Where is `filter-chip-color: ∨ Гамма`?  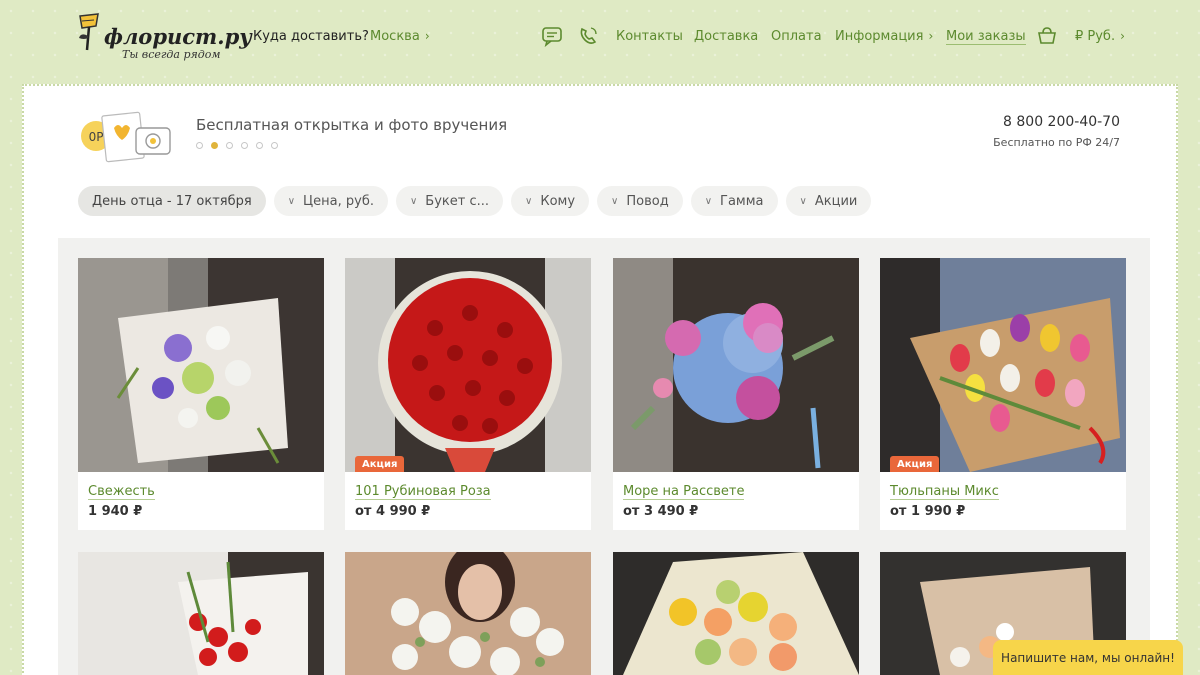 filter-chip-color: ∨ Гамма is located at coordinates (734, 201).